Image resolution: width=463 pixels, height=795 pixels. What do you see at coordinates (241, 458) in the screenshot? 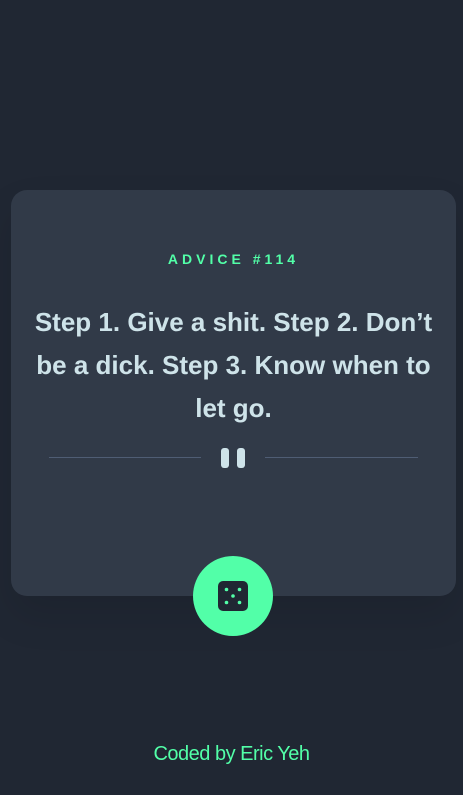
I see `pause-bar-right` at bounding box center [241, 458].